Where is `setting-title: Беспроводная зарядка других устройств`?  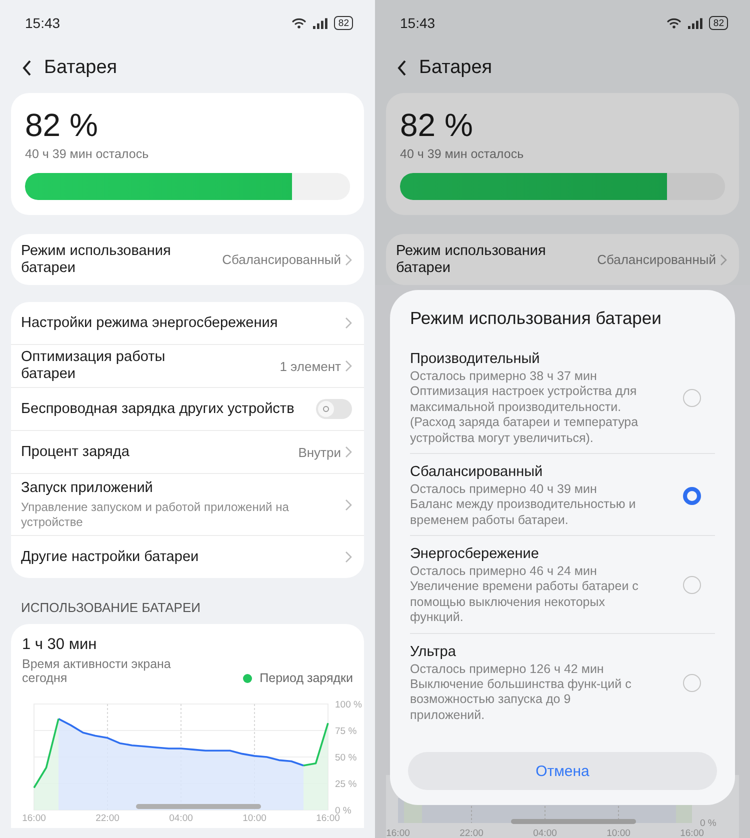
setting-title: Беспроводная зарядка других устройств is located at coordinates (157, 409).